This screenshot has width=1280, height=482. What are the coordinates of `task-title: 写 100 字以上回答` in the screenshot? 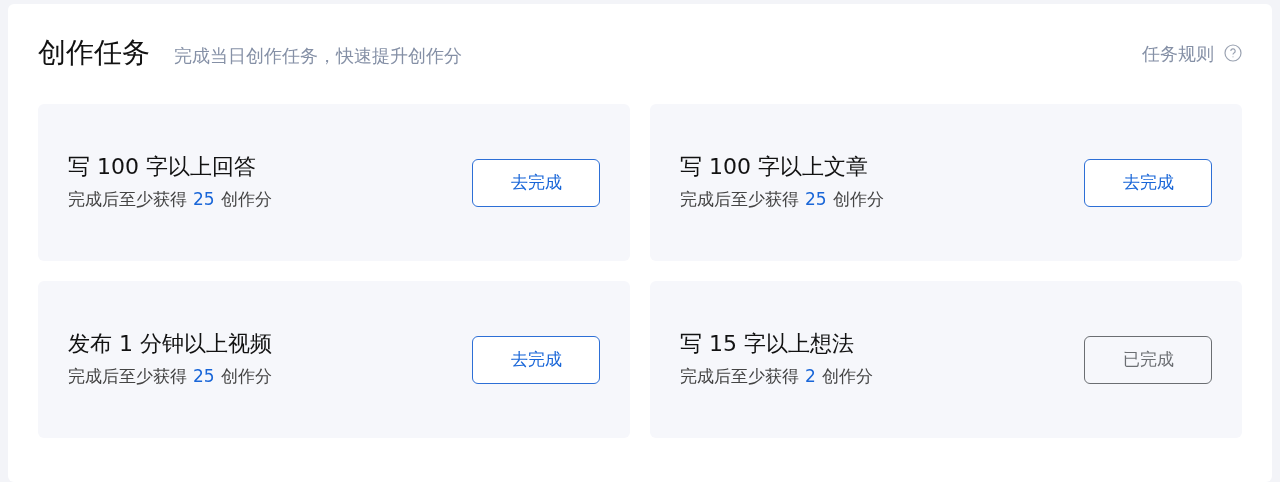 It's located at (162, 167).